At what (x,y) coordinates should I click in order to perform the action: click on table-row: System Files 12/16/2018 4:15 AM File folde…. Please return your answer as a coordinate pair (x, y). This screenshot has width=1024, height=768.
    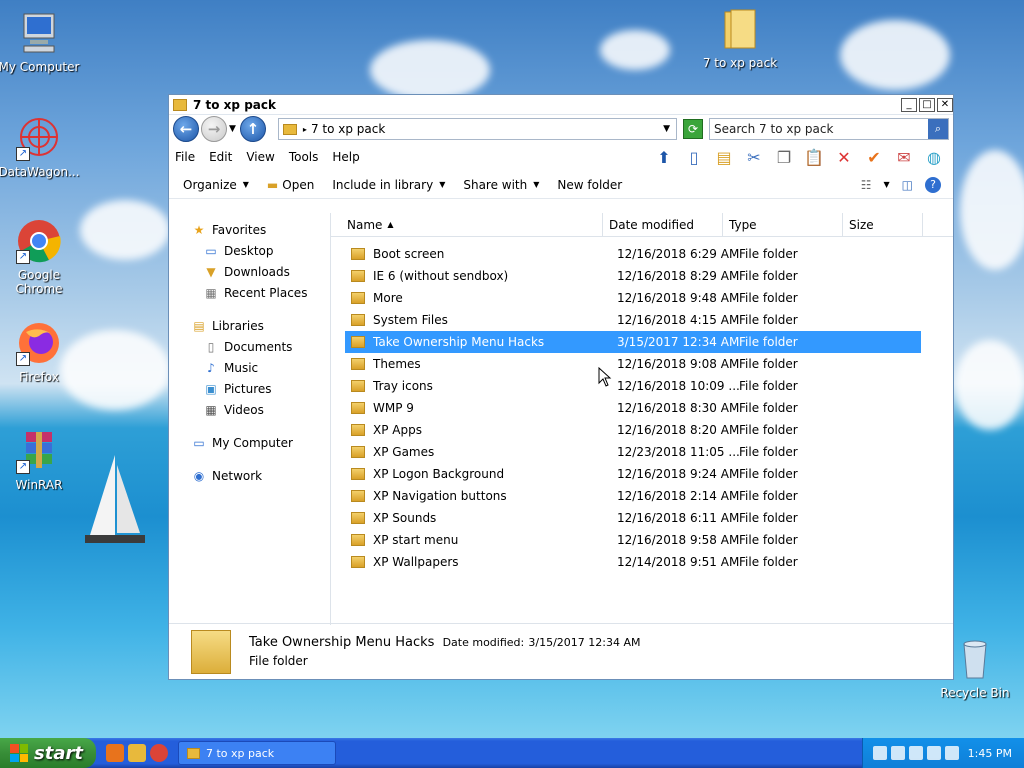
    Looking at the image, I should click on (633, 320).